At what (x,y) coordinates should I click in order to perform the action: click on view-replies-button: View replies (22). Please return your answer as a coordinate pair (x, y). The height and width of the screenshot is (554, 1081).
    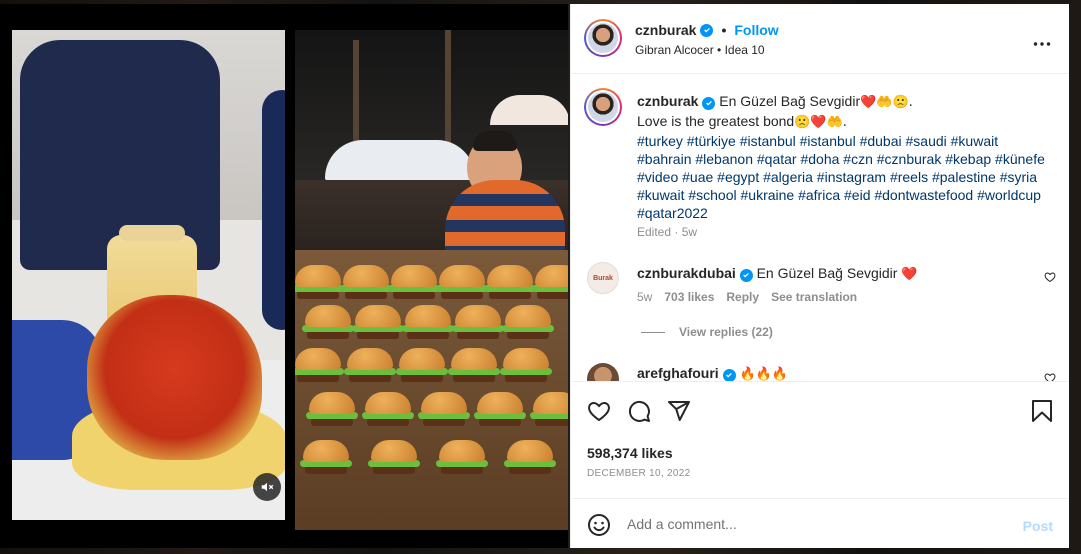
    Looking at the image, I should click on (707, 332).